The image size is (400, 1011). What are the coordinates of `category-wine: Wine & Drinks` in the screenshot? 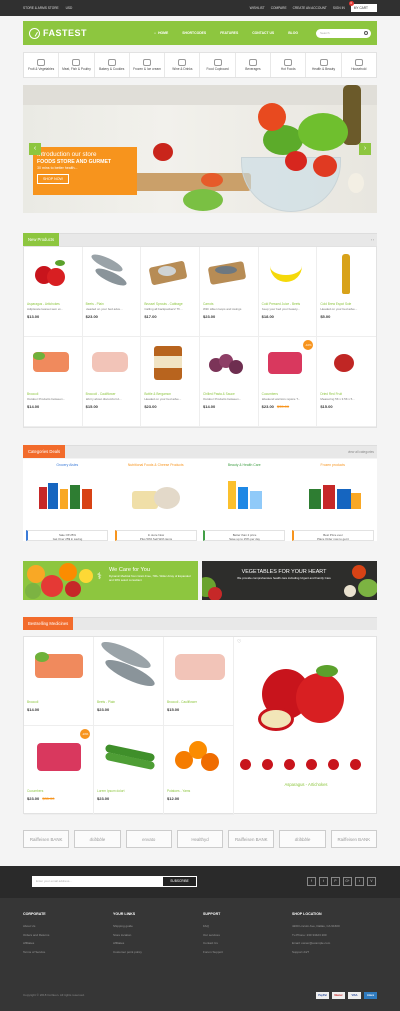 It's located at (183, 65).